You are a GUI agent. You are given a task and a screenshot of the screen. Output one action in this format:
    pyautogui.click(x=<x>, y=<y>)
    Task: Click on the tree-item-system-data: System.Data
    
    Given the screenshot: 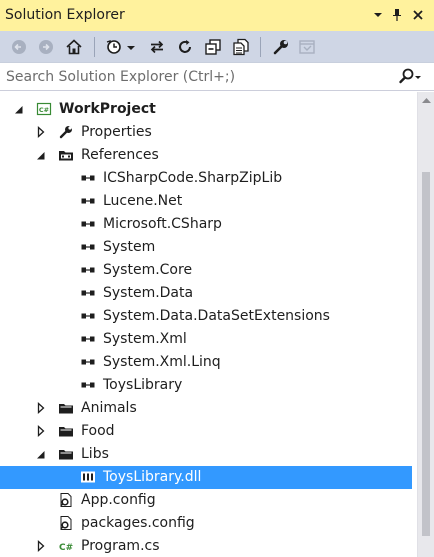 What is the action you would take?
    pyautogui.click(x=208, y=293)
    